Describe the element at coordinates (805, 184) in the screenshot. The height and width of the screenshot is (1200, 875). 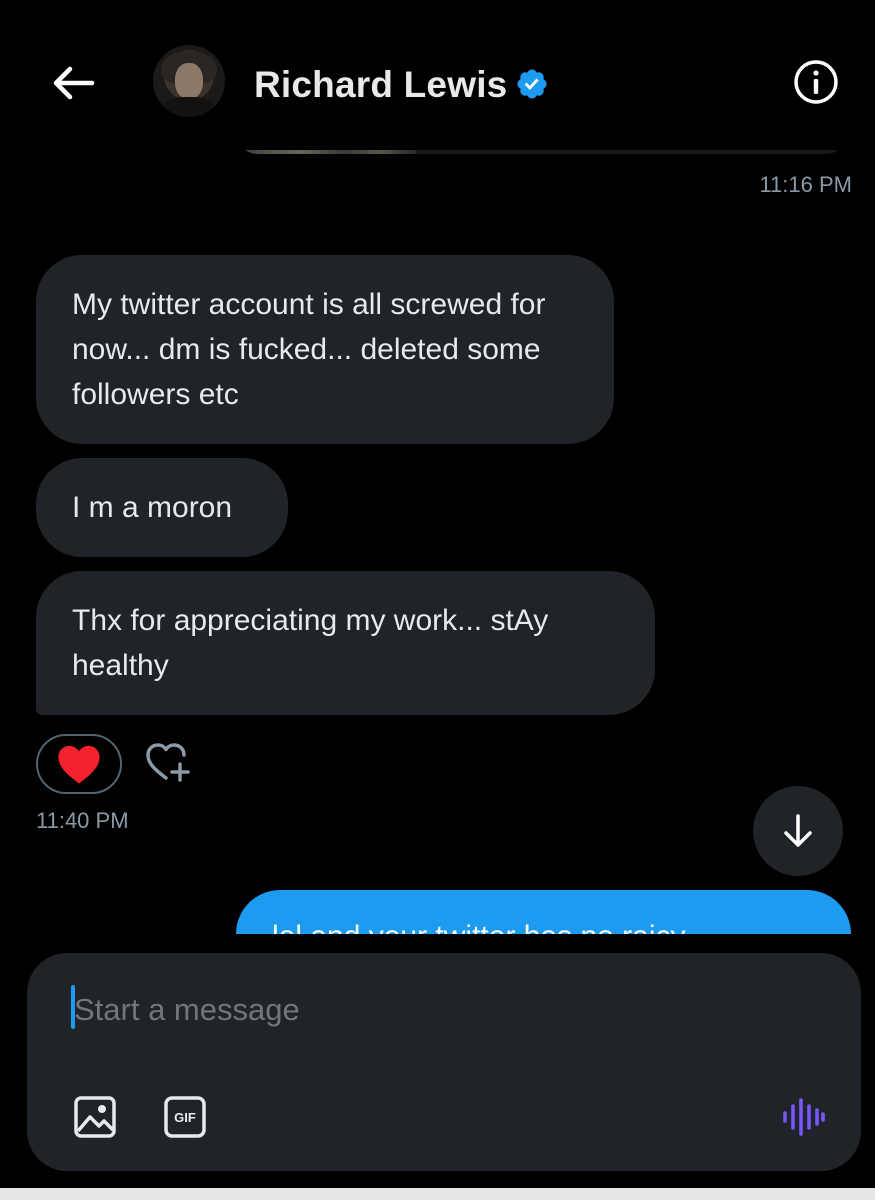
I see `message-timestamp: 11:16 PM` at that location.